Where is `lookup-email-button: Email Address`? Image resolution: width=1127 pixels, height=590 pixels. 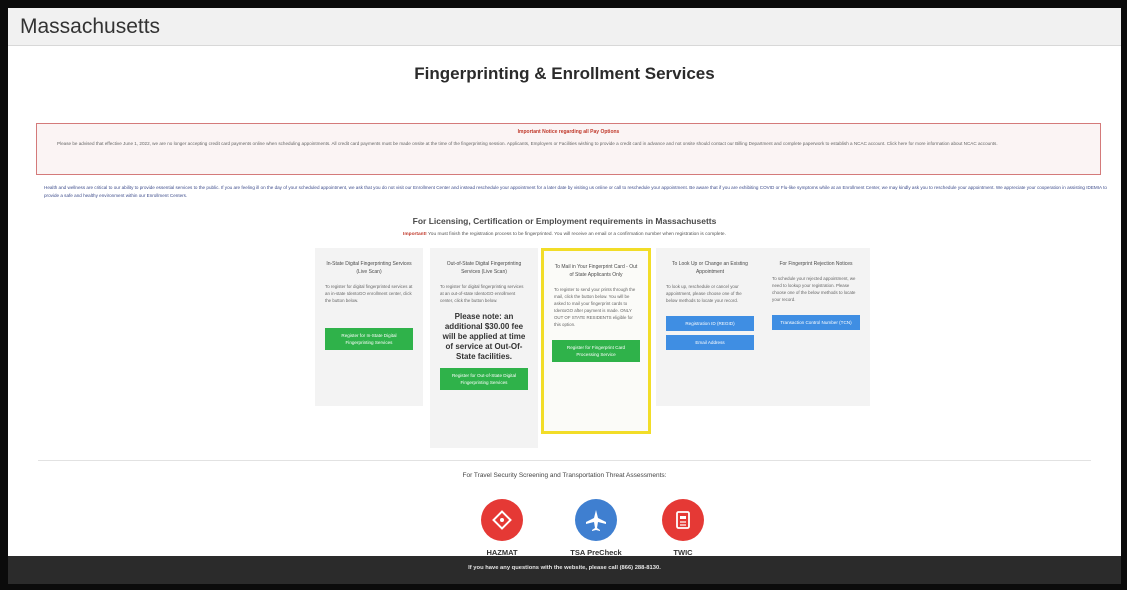 lookup-email-button: Email Address is located at coordinates (710, 342).